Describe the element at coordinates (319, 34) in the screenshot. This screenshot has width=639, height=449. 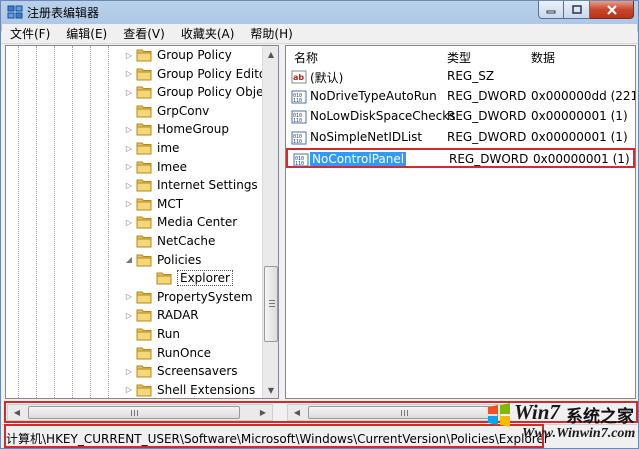
I see `menu-bar: 文件(F) 编辑(E) 查看(V) 收藏夹(A) 帮助(H)` at that location.